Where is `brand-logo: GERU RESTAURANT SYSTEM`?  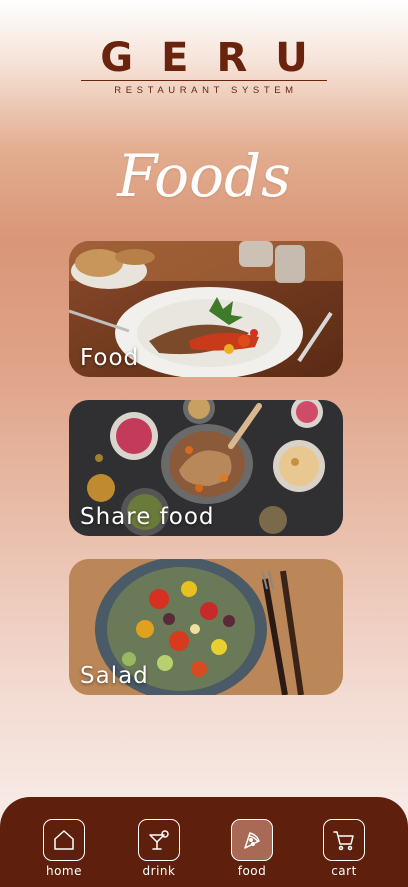 brand-logo: GERU RESTAURANT SYSTEM is located at coordinates (204, 66).